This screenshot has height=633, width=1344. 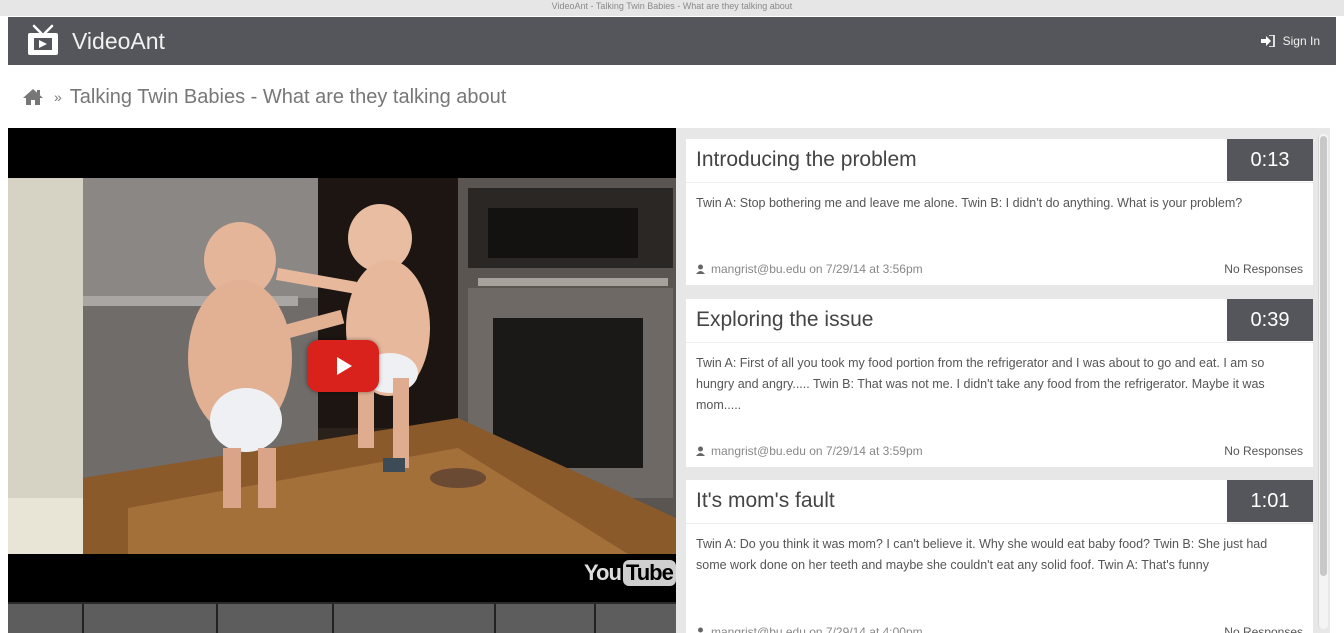 What do you see at coordinates (342, 617) in the screenshot?
I see `annotation-timeline` at bounding box center [342, 617].